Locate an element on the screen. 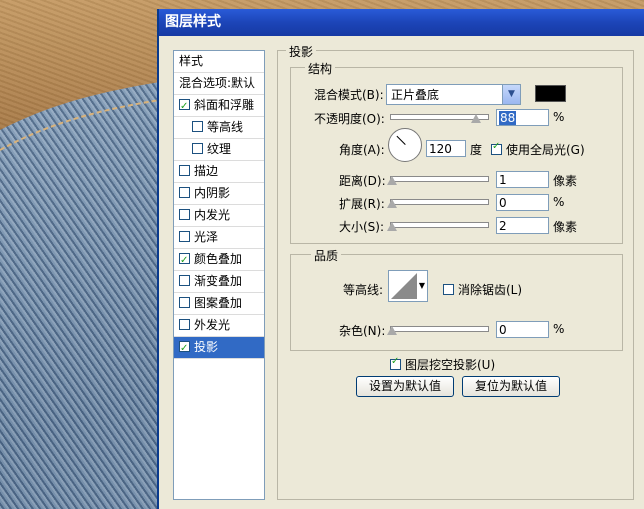 The width and height of the screenshot is (644, 509). quality-title: 品质 is located at coordinates (326, 255).